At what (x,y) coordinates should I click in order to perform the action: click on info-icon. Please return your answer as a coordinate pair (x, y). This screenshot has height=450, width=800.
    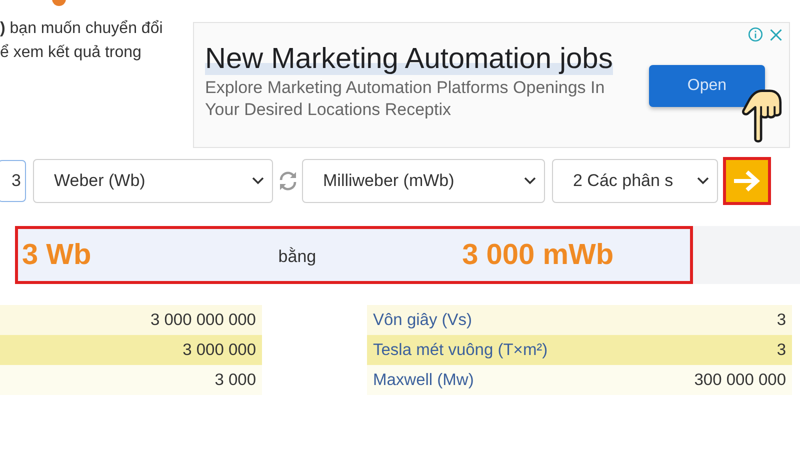
    Looking at the image, I should click on (755, 34).